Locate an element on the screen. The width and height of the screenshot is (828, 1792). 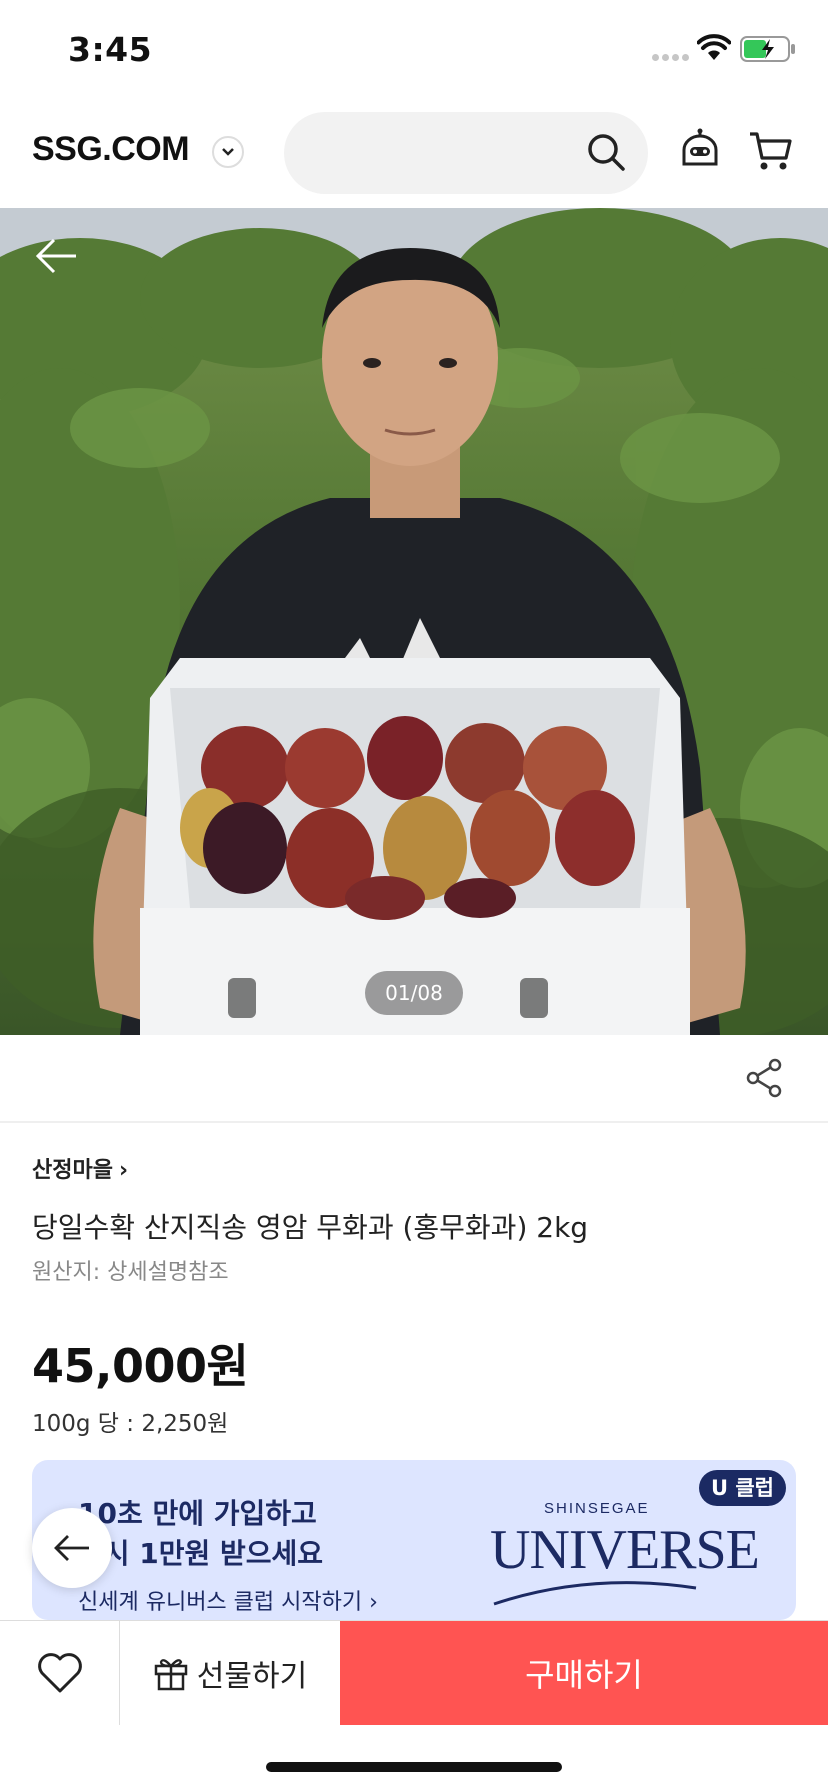
banner-headline-1: 10초 만에 가입하고 is located at coordinates (197, 1513).